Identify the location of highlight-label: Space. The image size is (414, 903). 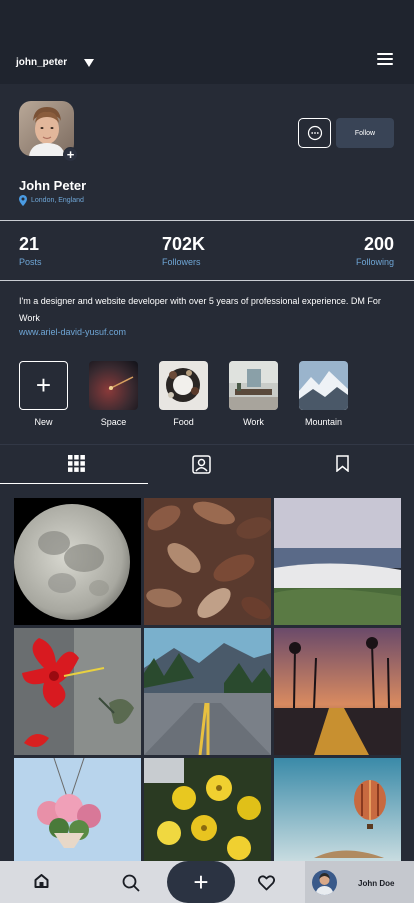
(113, 422).